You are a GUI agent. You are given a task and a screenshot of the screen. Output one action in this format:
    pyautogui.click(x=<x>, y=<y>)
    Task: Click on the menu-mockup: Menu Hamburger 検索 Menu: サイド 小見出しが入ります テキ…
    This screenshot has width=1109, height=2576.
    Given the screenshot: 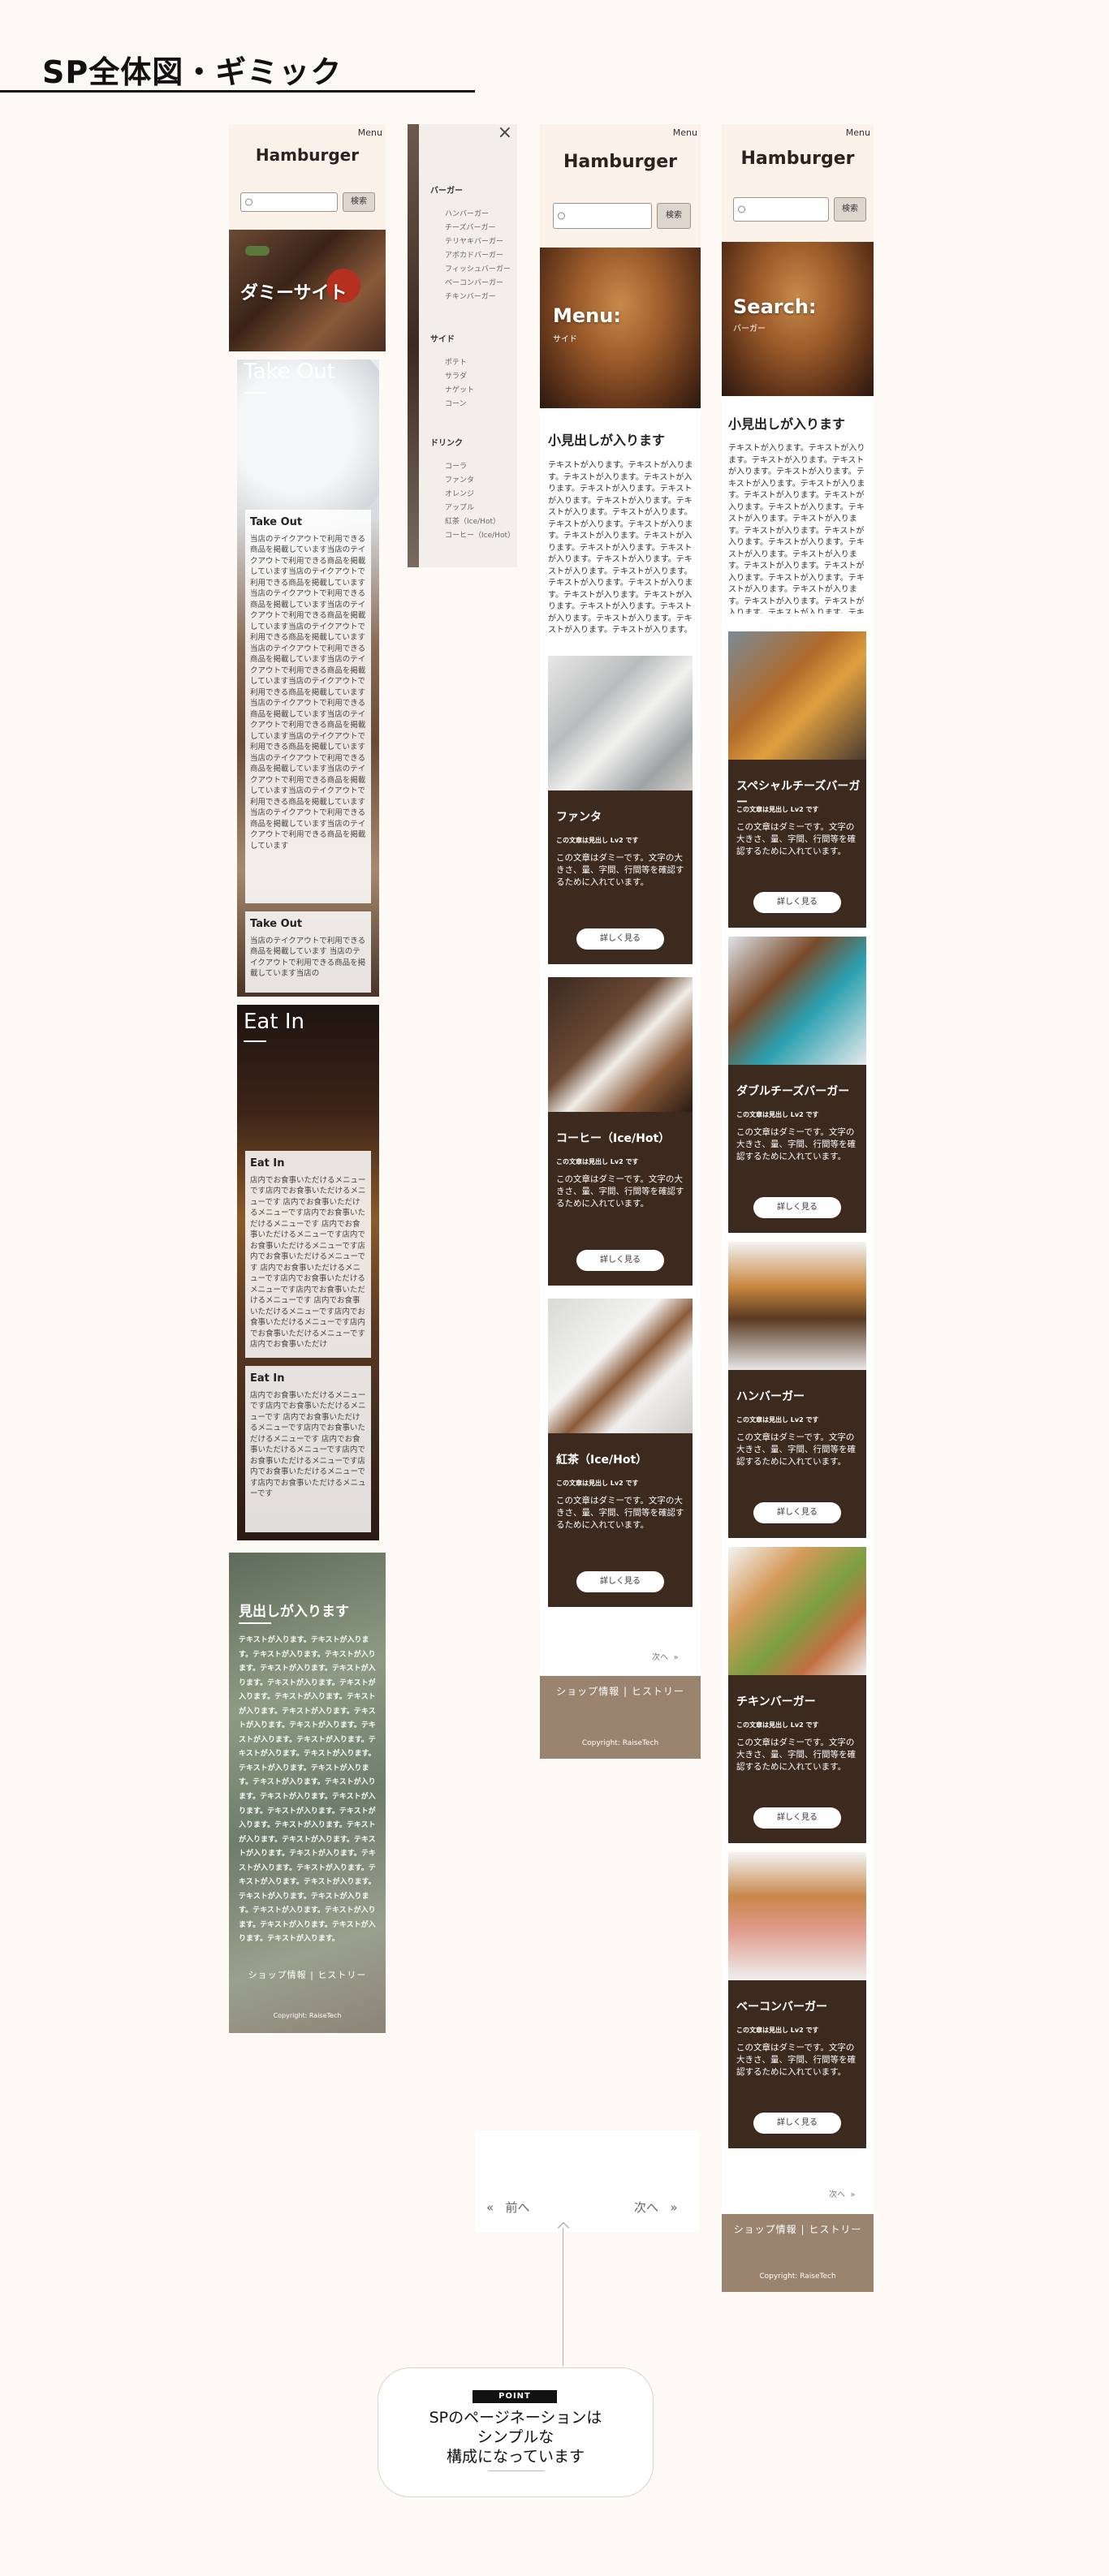 What is the action you would take?
    pyautogui.click(x=620, y=932)
    